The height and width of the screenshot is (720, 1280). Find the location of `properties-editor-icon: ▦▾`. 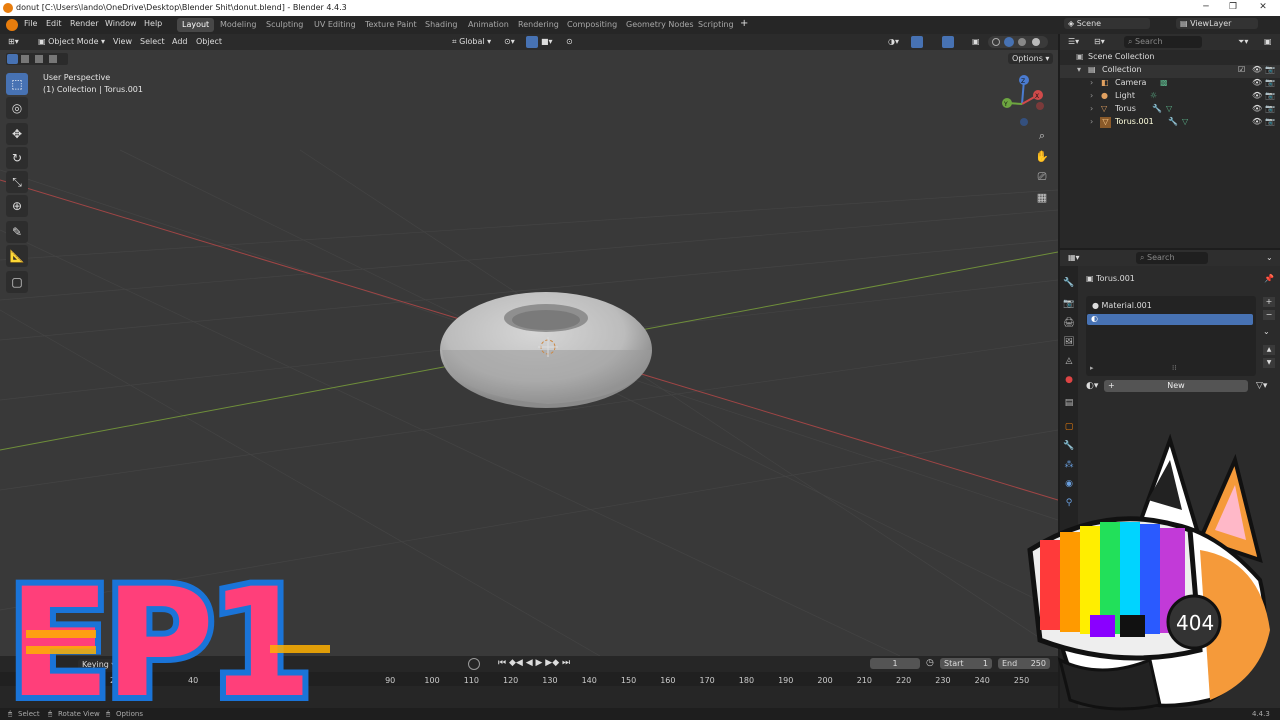

properties-editor-icon: ▦▾ is located at coordinates (1074, 257).